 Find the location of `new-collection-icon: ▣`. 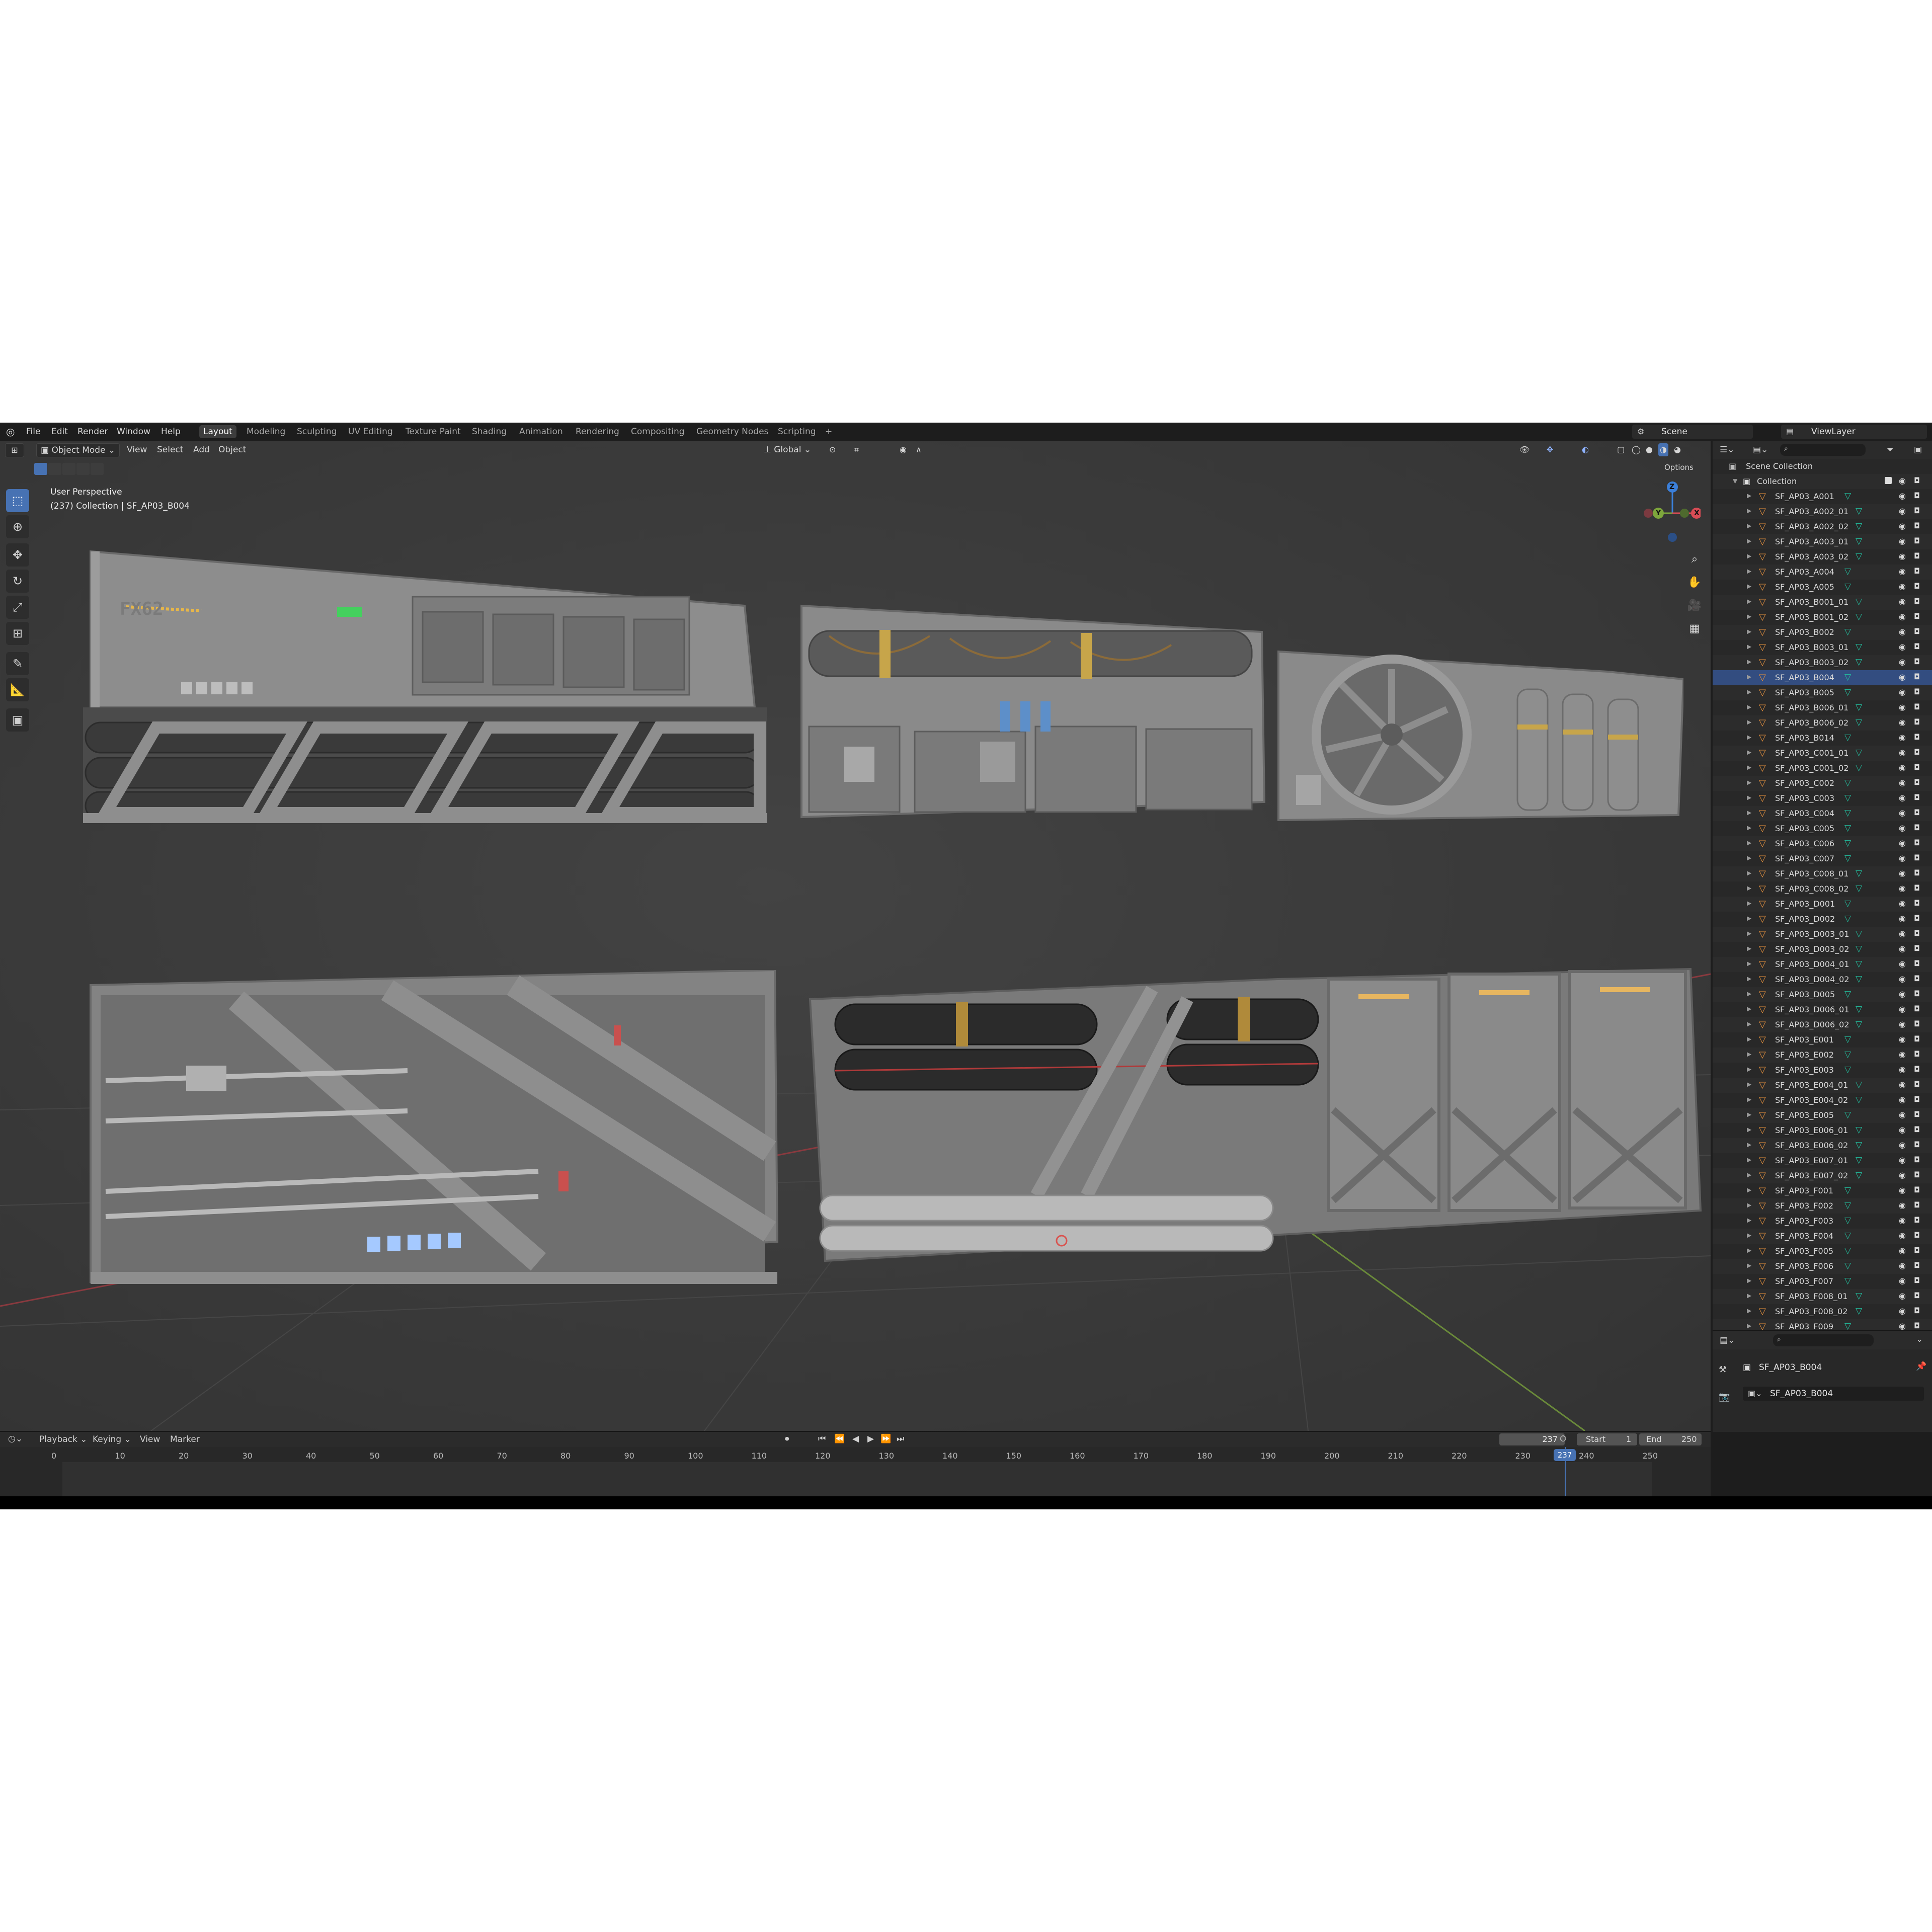

new-collection-icon: ▣ is located at coordinates (1918, 450).